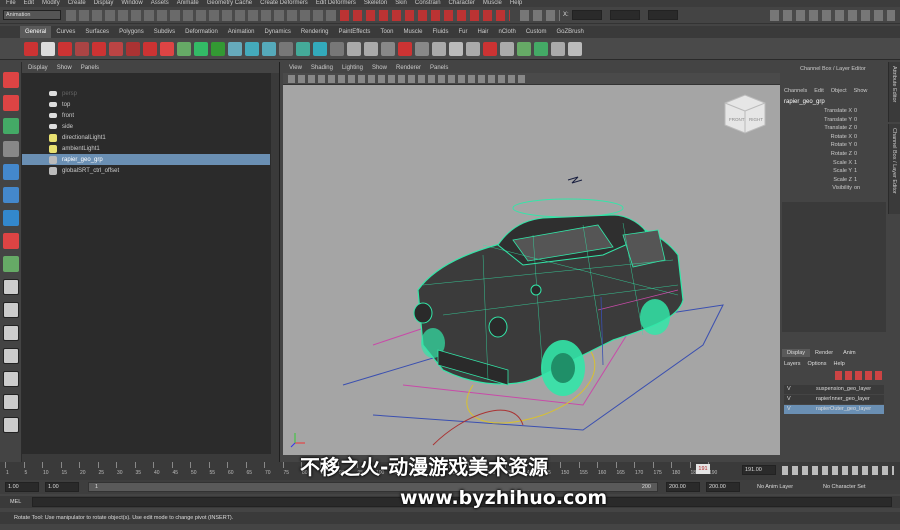 This screenshot has width=900, height=530. Describe the element at coordinates (834, 155) in the screenshot. I see `channel-row: Rotate Z0` at that location.